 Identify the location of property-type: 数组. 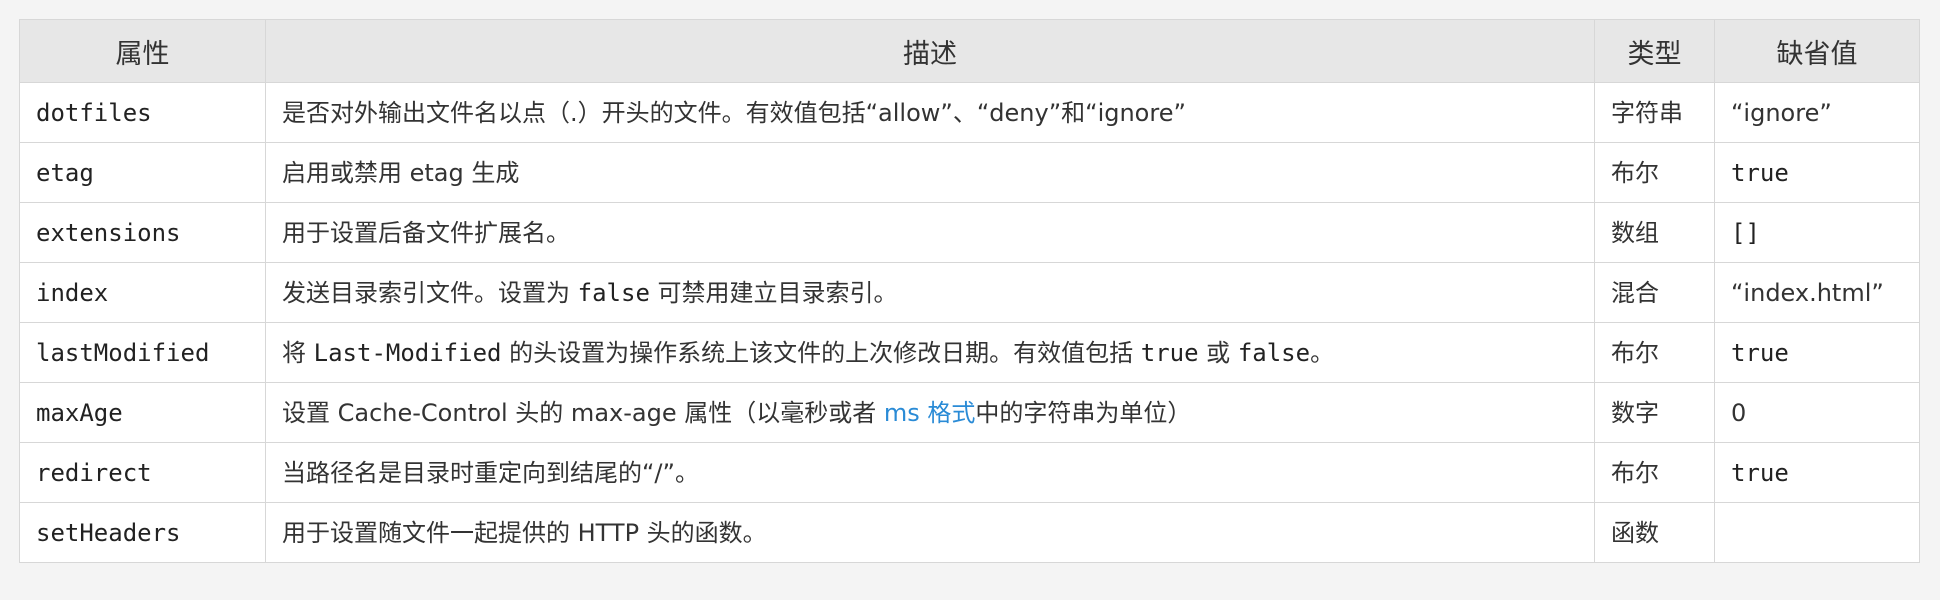
(1654, 232).